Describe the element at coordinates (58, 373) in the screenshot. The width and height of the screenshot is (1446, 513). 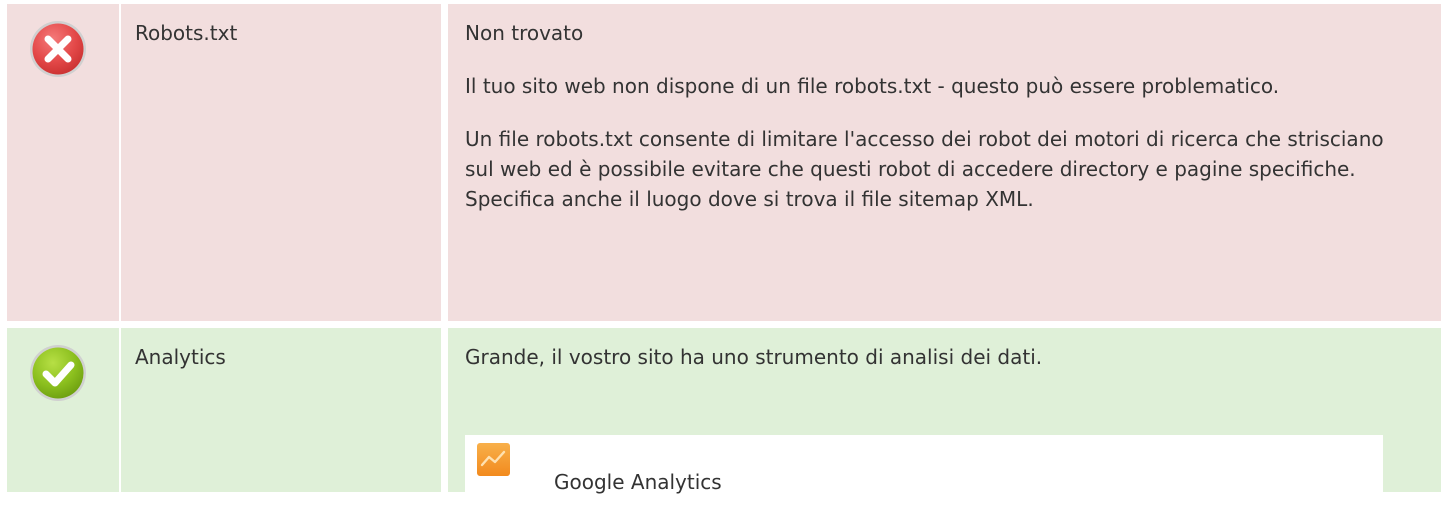
I see `success-check-icon` at that location.